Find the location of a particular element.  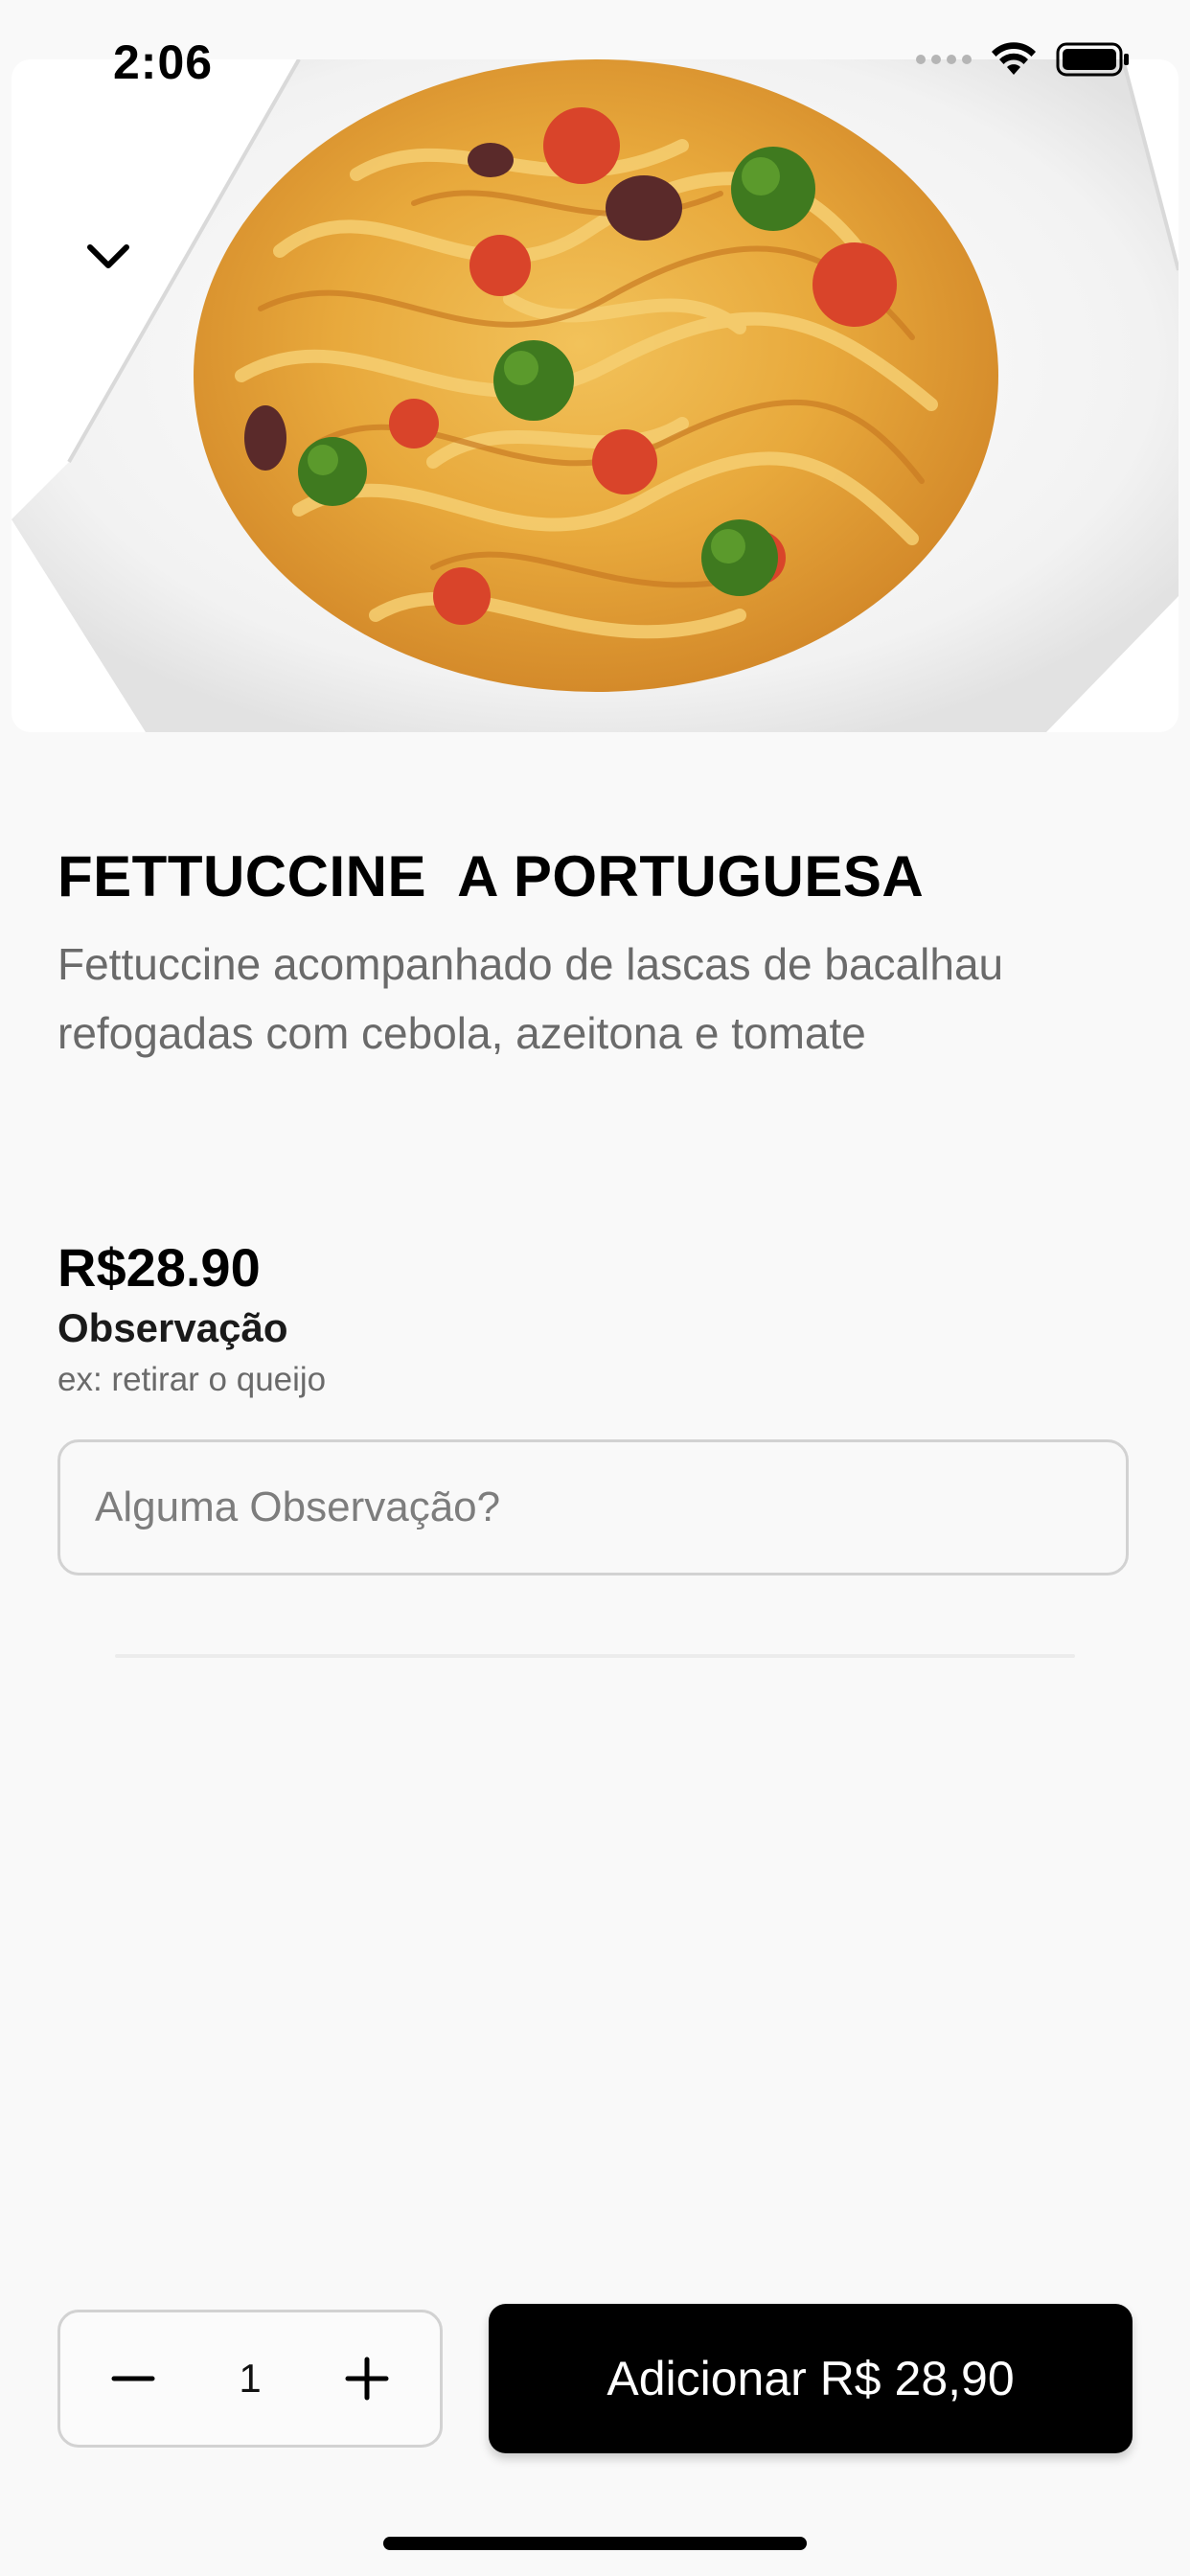

status-time: 2:06 is located at coordinates (163, 62).